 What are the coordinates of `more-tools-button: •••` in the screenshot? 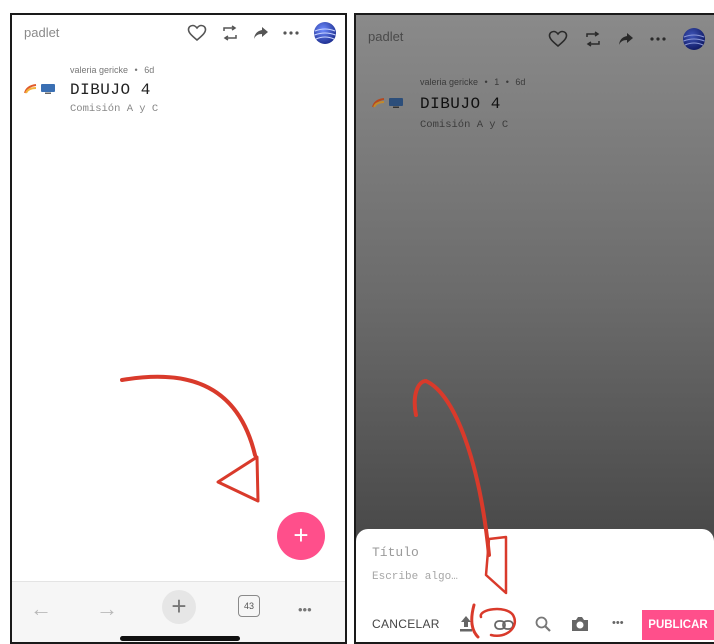 It's located at (618, 623).